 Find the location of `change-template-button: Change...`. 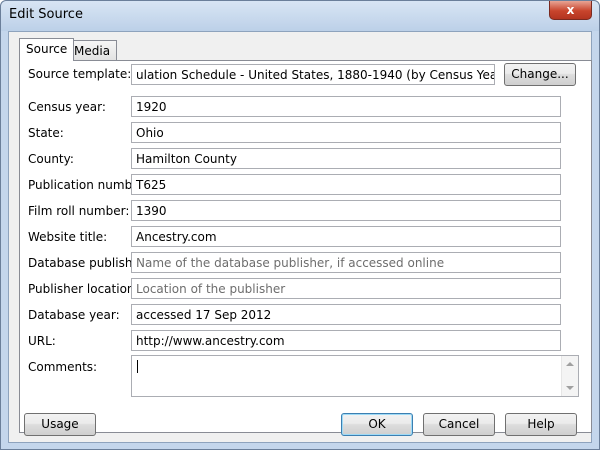

change-template-button: Change... is located at coordinates (540, 74).